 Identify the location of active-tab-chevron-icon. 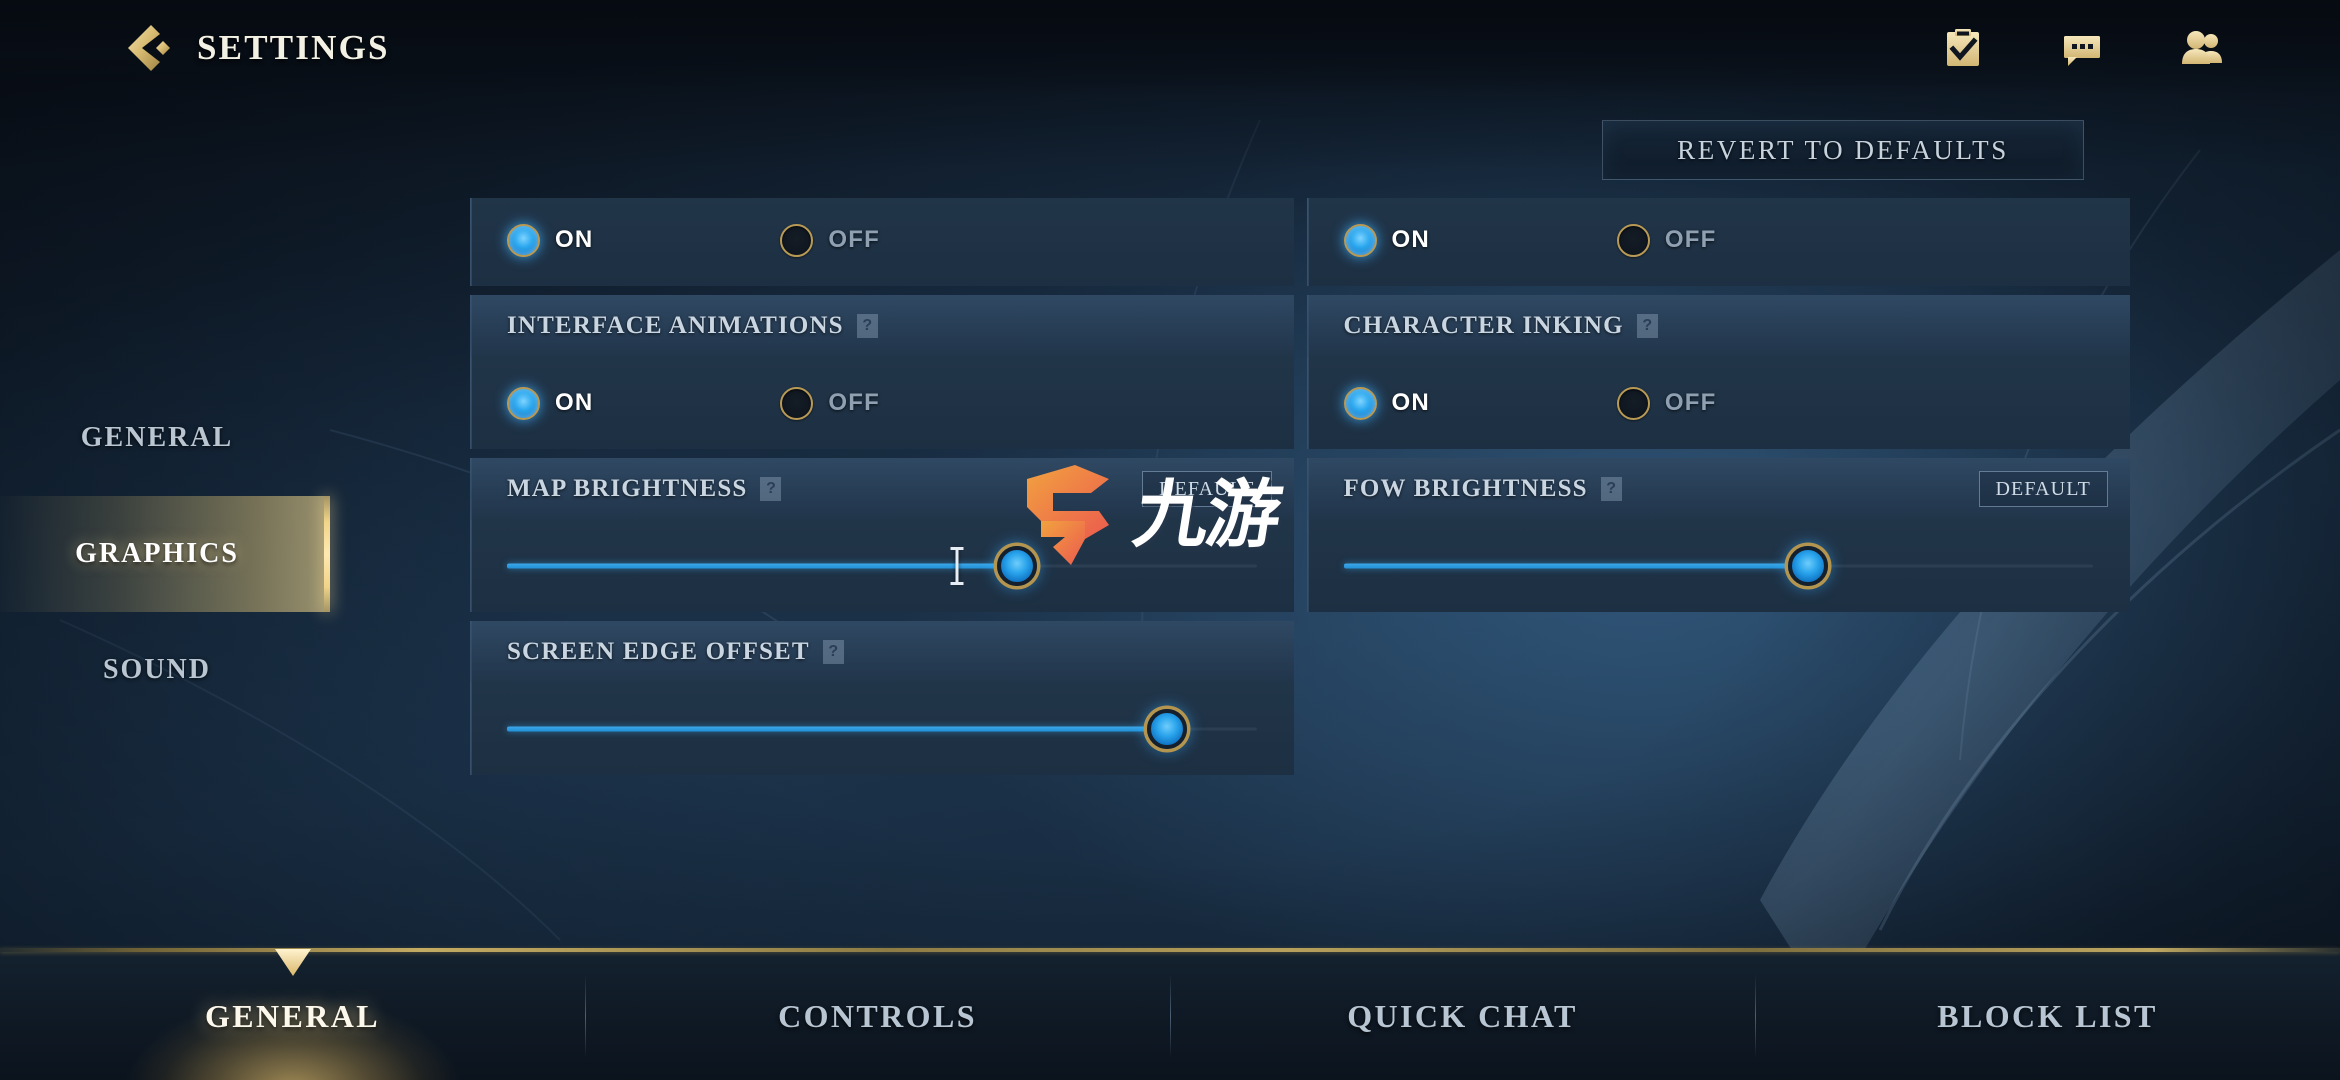
(293, 964).